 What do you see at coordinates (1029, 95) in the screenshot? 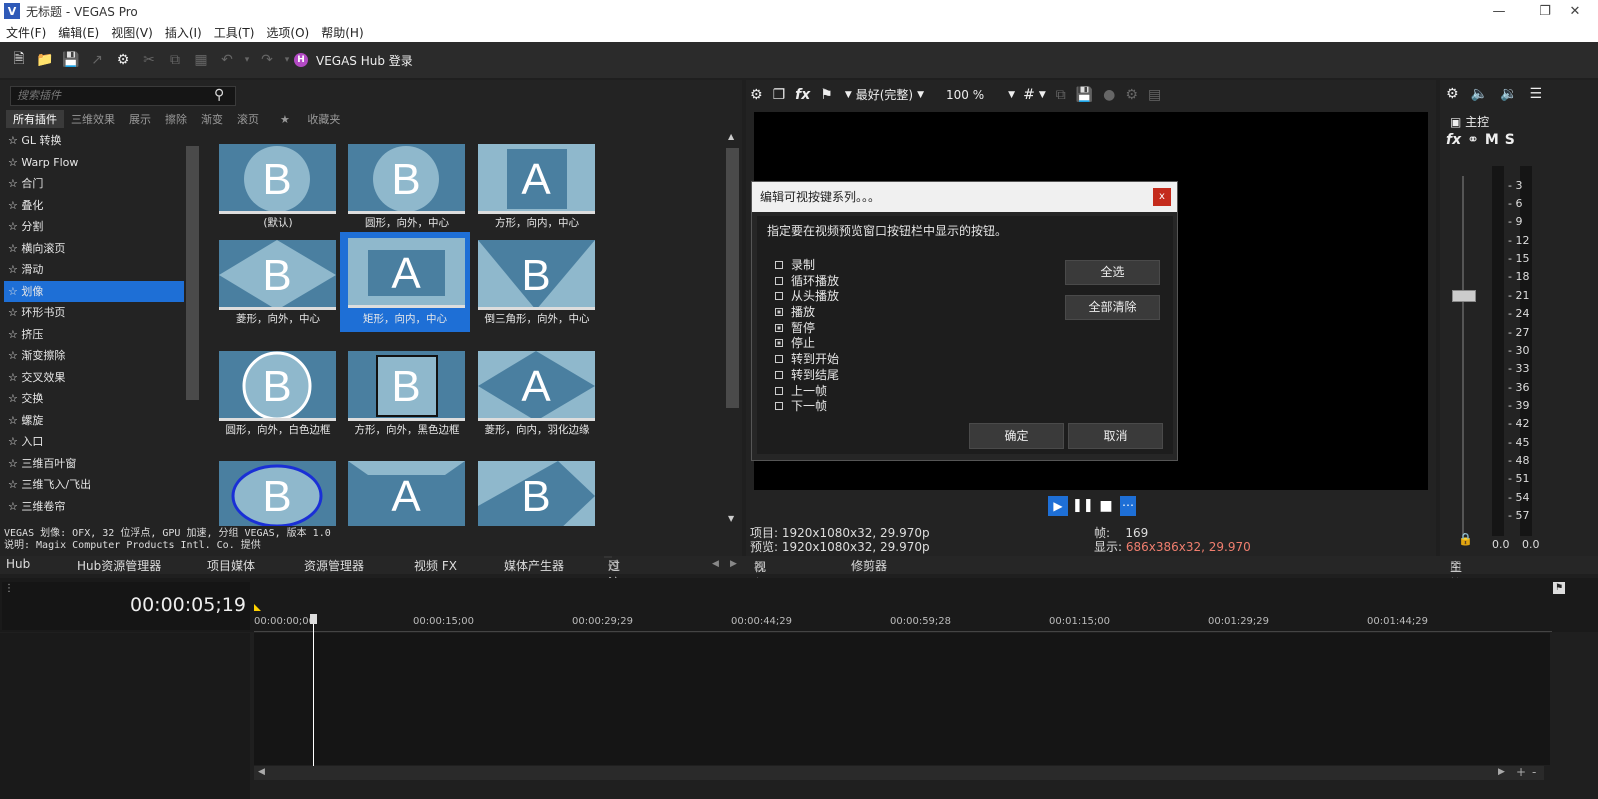
I see `grid-icon: #` at bounding box center [1029, 95].